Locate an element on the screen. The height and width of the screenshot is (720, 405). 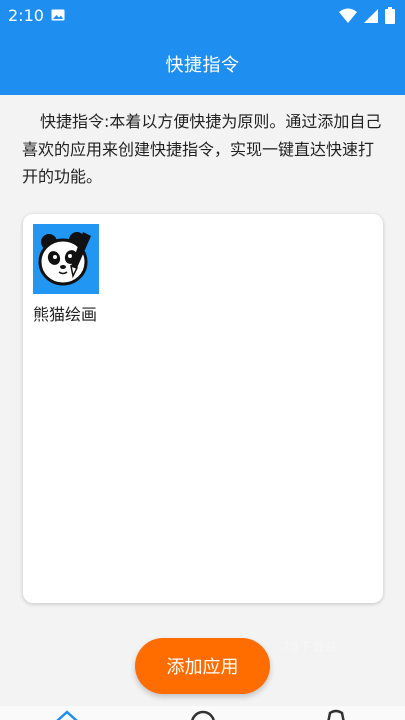
search-icon is located at coordinates (203, 714).